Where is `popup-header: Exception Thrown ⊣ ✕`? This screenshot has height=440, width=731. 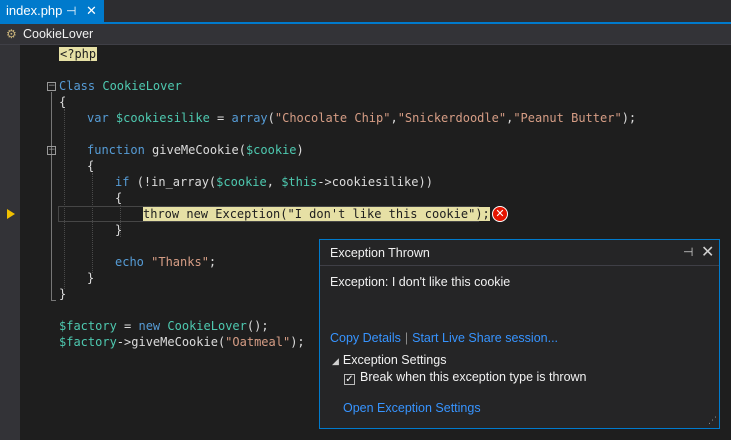
popup-header: Exception Thrown ⊣ ✕ is located at coordinates (519, 253).